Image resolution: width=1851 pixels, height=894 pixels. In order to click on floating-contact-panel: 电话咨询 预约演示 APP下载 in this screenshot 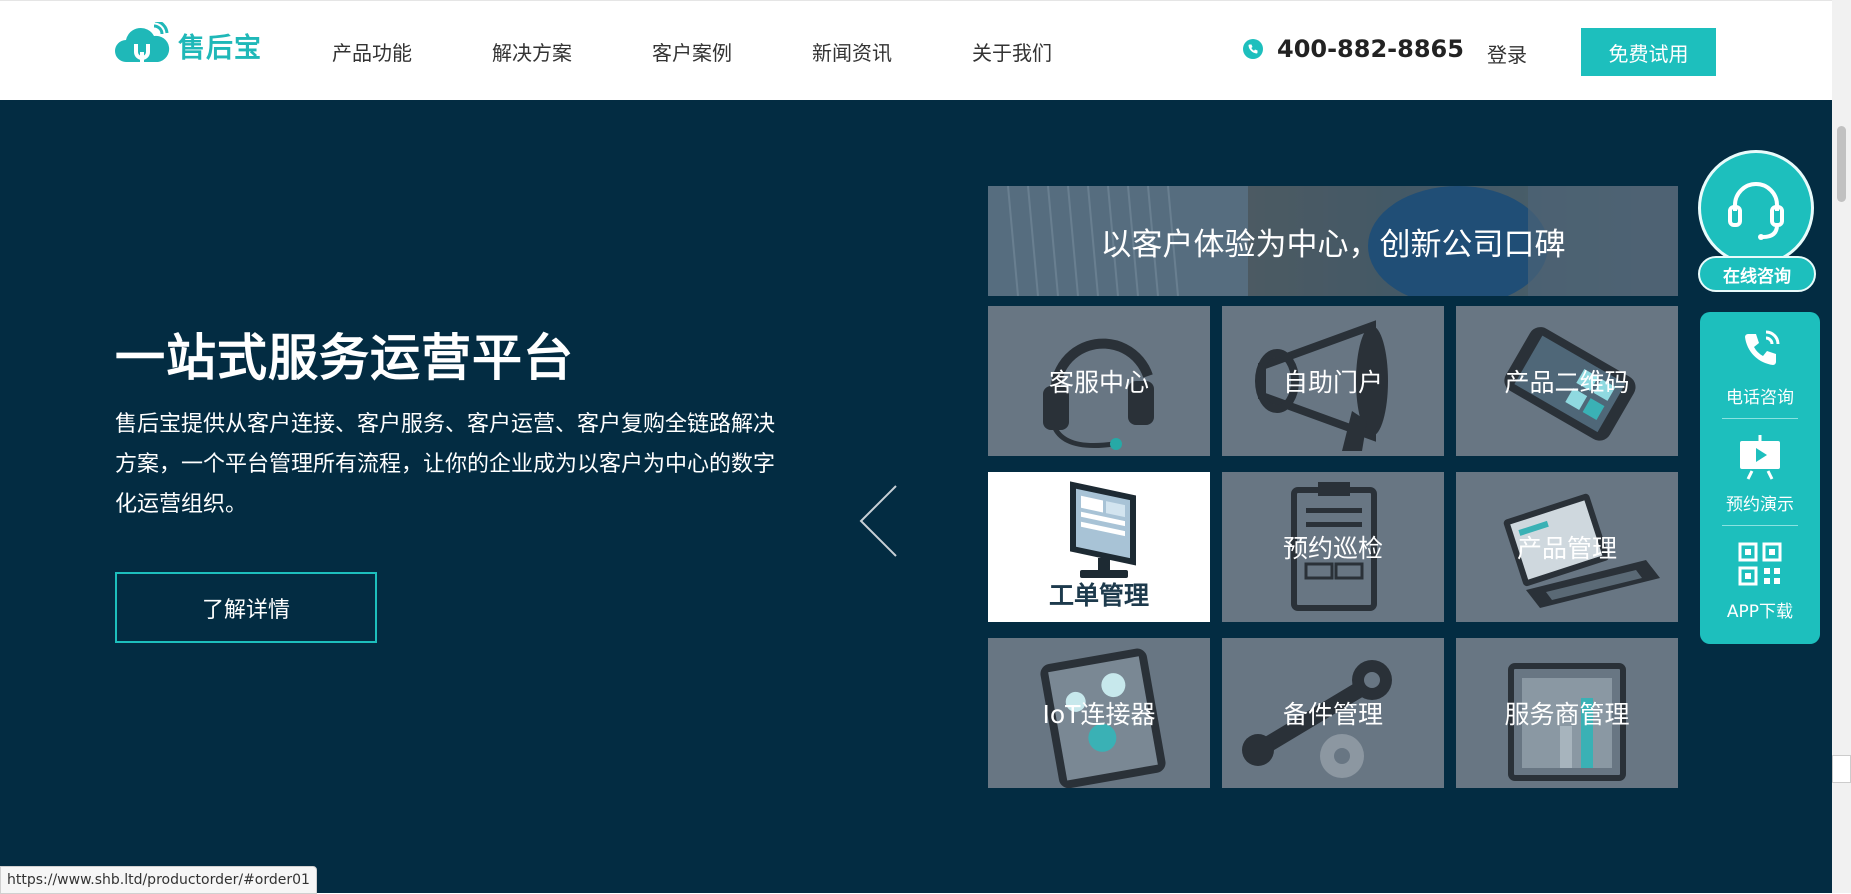, I will do `click(1760, 478)`.